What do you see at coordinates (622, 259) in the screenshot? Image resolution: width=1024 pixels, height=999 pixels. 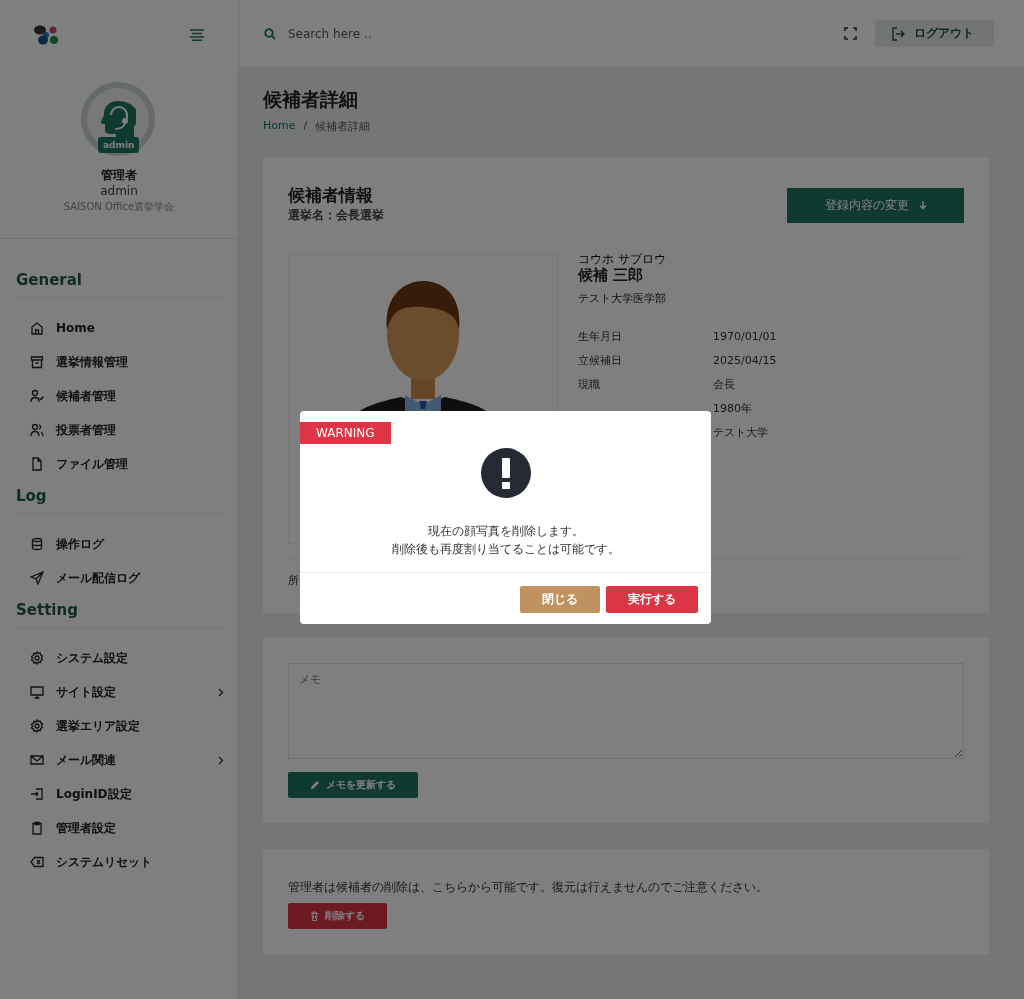 I see `name-reading: コウホ サブロウ` at bounding box center [622, 259].